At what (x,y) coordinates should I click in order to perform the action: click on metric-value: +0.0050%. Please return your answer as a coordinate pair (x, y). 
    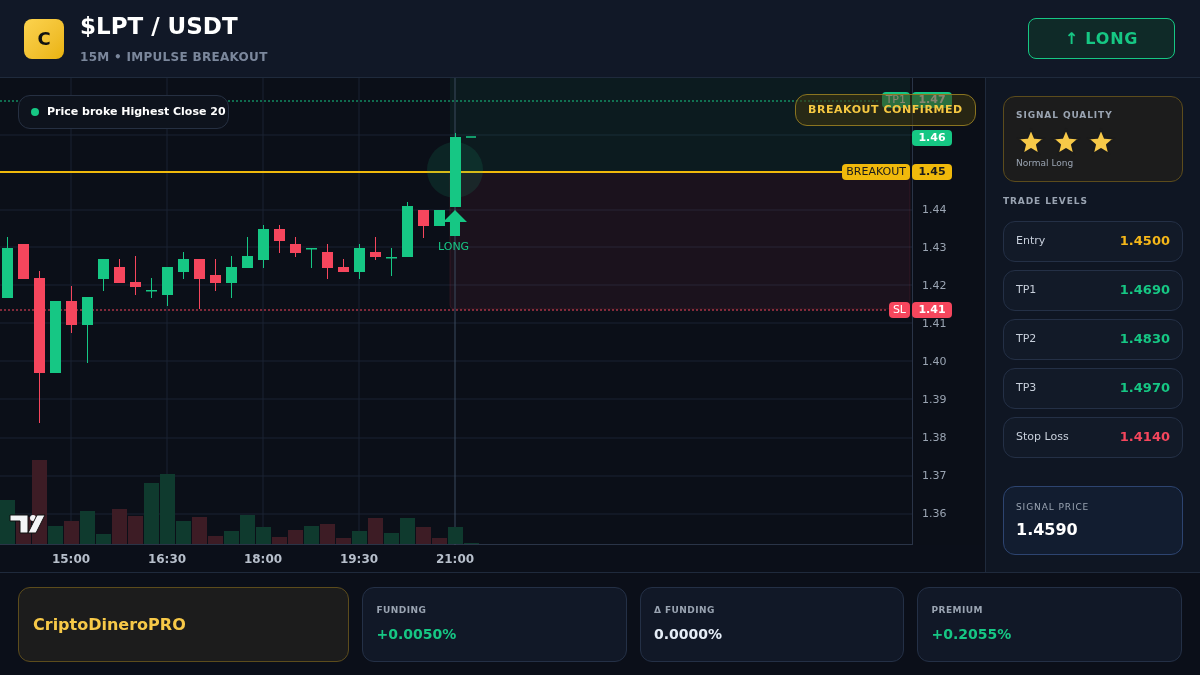
    Looking at the image, I should click on (417, 634).